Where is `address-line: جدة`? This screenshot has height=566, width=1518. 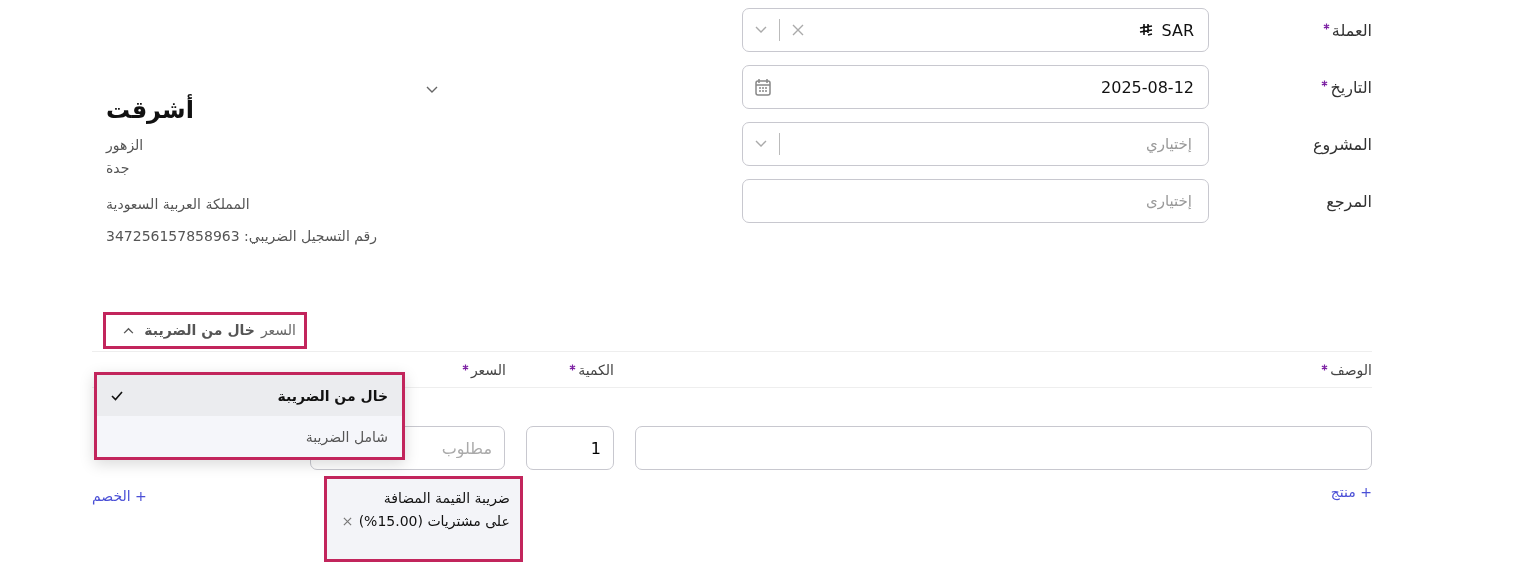 address-line: جدة is located at coordinates (118, 168).